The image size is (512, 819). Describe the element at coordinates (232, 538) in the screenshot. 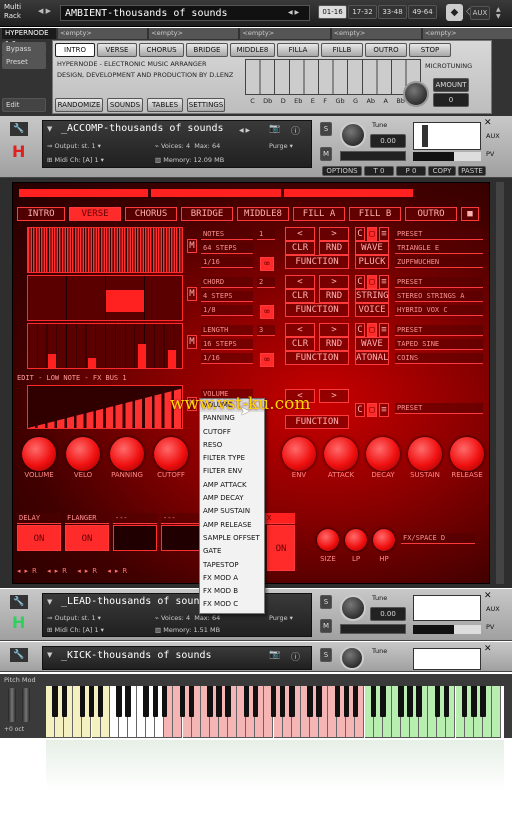

I see `menu-item-sample-offset: SAMPLE OFFSET` at that location.